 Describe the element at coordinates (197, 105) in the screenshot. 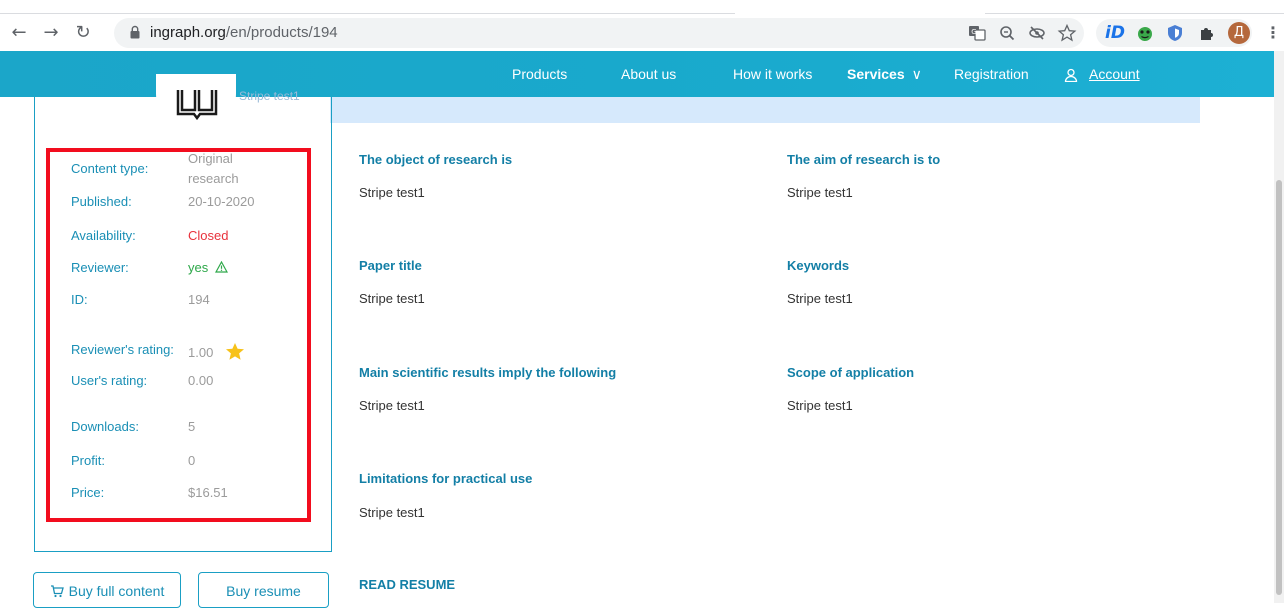

I see `book-icon` at that location.